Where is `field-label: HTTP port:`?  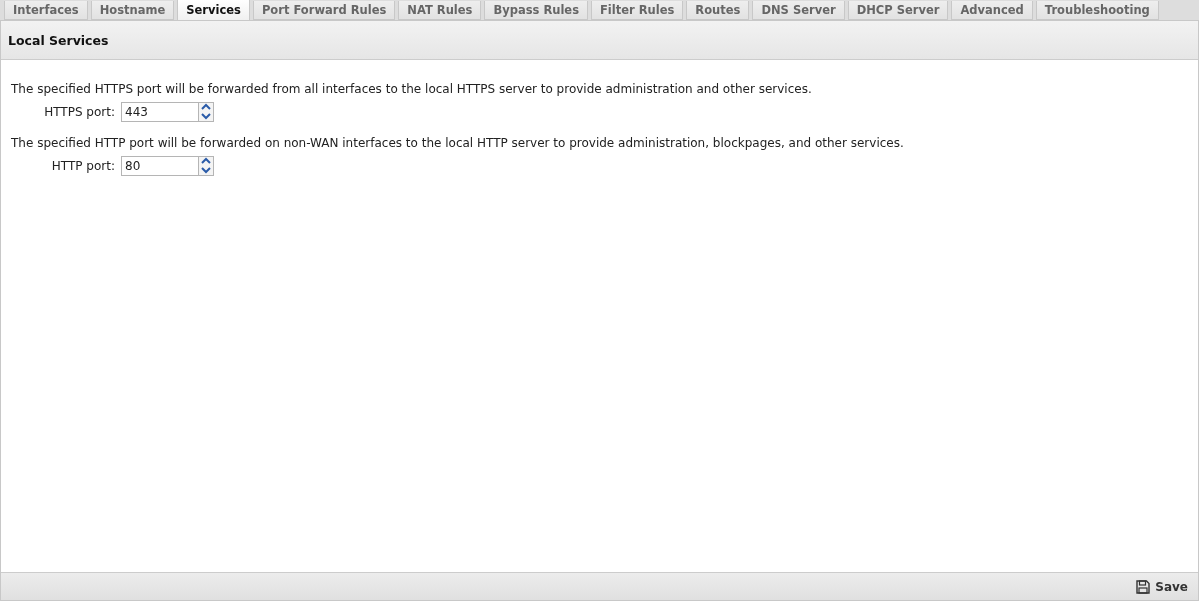
field-label: HTTP port: is located at coordinates (82, 166).